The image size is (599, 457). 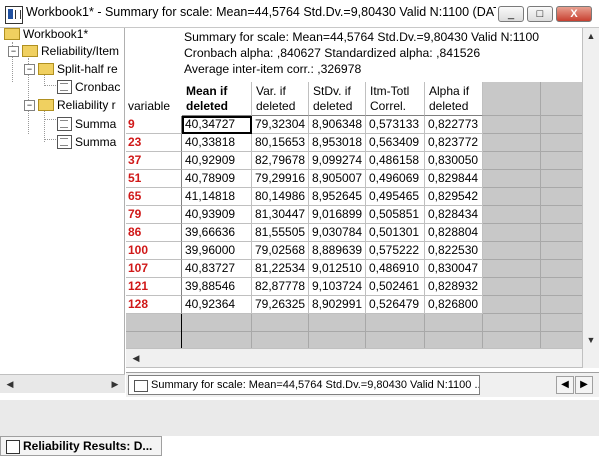 I want to click on tree-item-summary-2: Summa, so click(x=86, y=142).